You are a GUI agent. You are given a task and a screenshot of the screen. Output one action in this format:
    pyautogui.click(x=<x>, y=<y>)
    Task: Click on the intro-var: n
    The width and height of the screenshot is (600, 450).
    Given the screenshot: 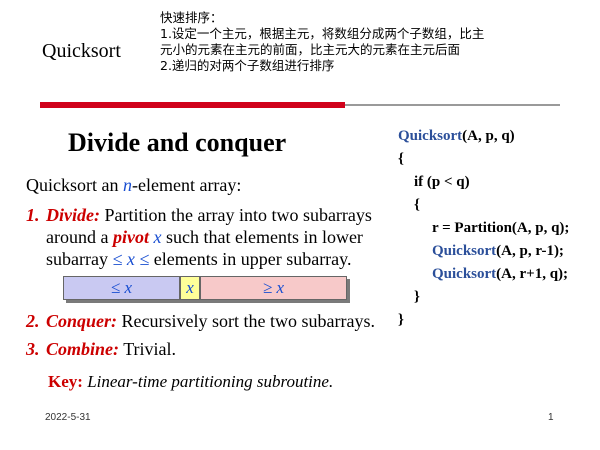 What is the action you would take?
    pyautogui.click(x=127, y=185)
    